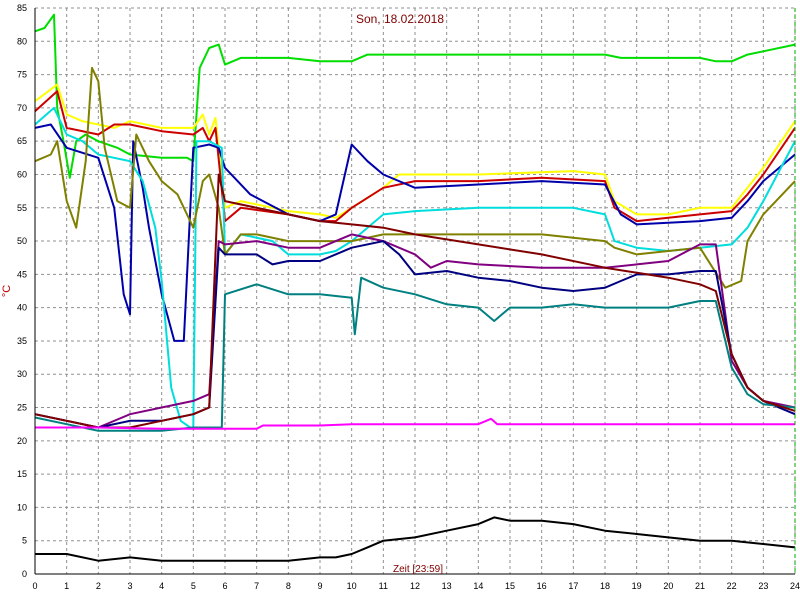 This screenshot has height=600, width=800. Describe the element at coordinates (288, 586) in the screenshot. I see `x-tick-label: 8` at that location.